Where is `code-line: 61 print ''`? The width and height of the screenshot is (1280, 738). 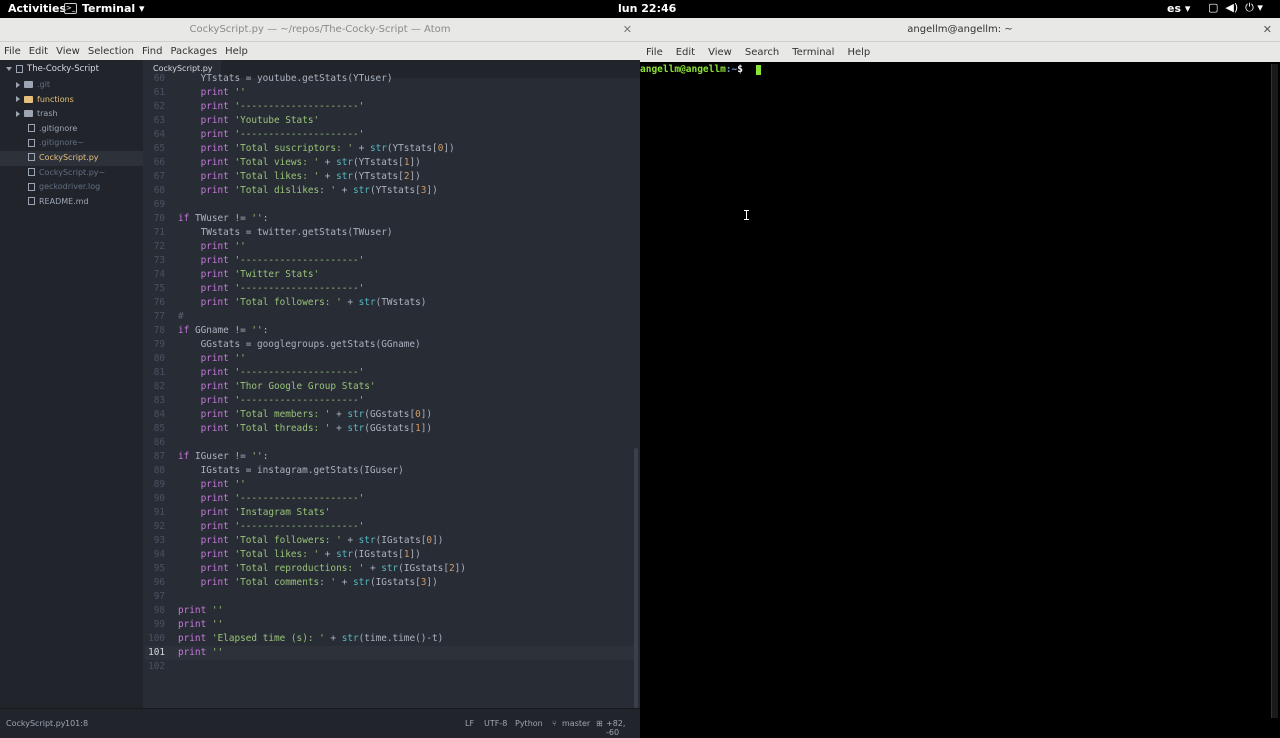 code-line: 61 print '' is located at coordinates (390, 93).